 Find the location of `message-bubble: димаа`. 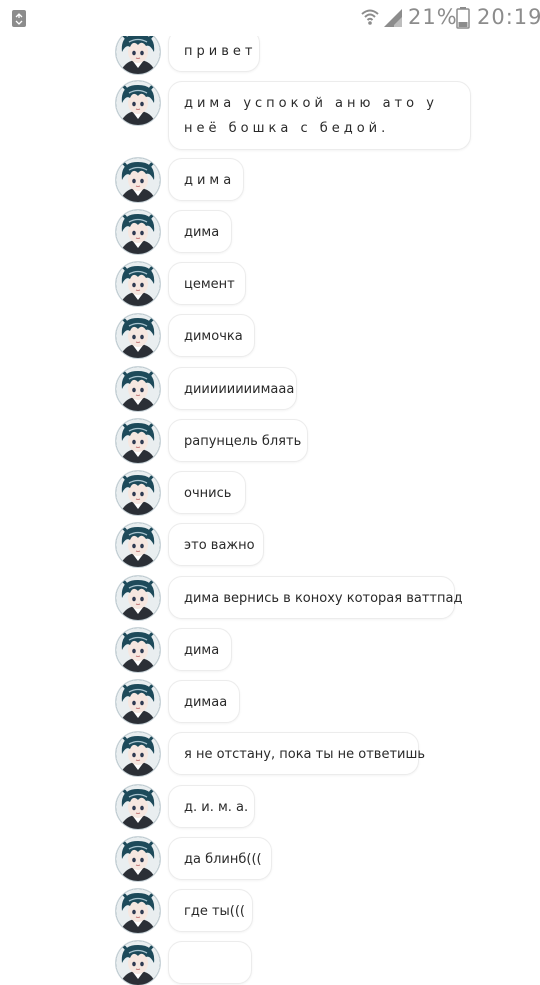

message-bubble: димаа is located at coordinates (204, 701).